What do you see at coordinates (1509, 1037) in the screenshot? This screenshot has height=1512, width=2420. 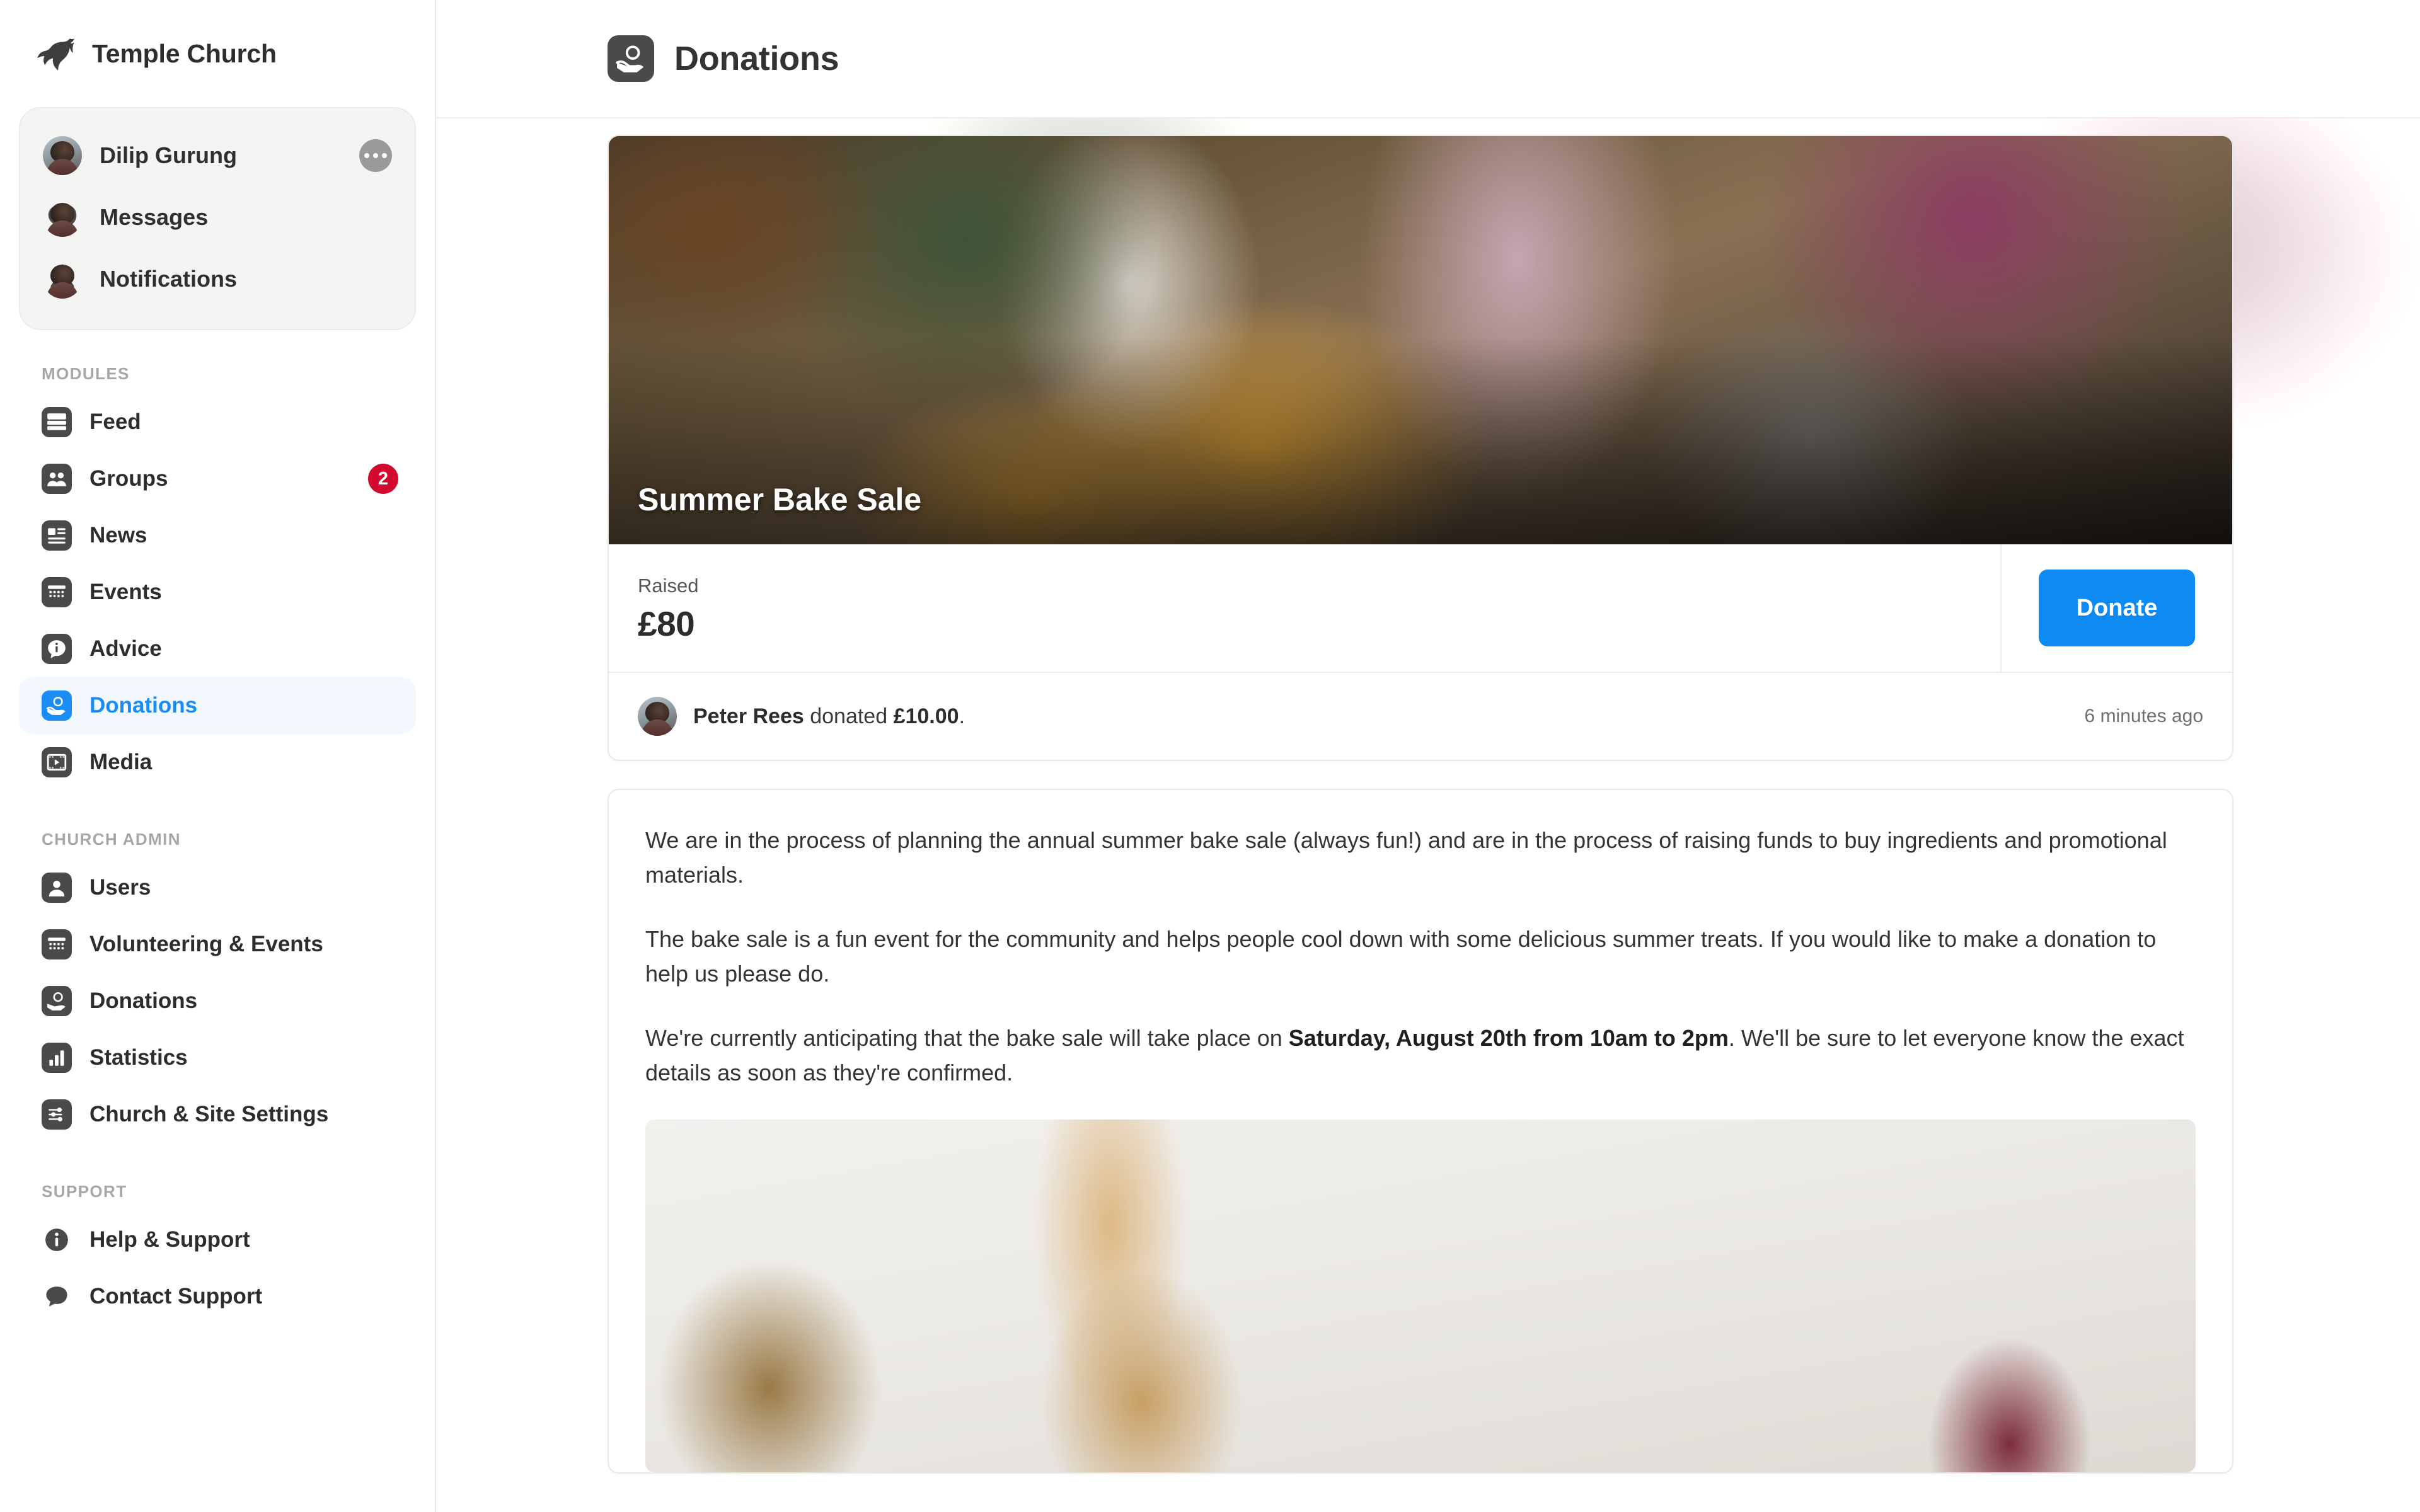 I see `p3-bold-date: Saturday, August 20th from 10am to 2pm` at bounding box center [1509, 1037].